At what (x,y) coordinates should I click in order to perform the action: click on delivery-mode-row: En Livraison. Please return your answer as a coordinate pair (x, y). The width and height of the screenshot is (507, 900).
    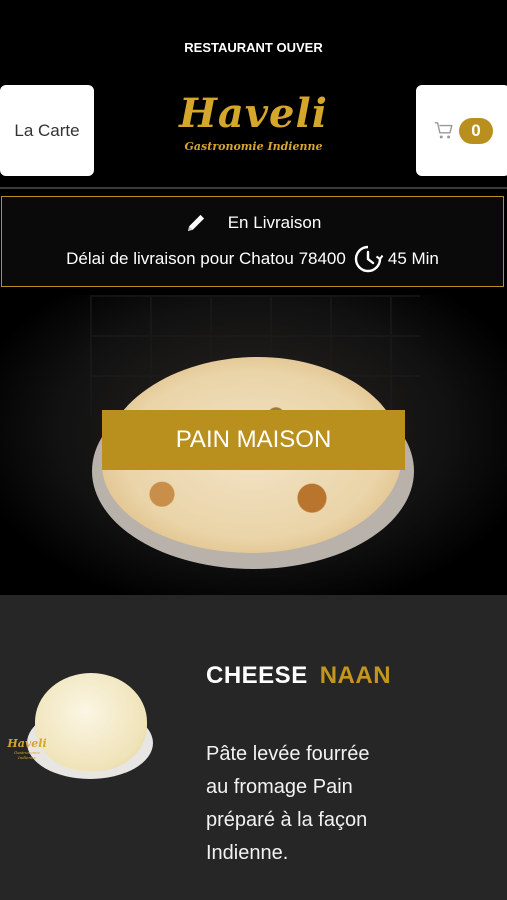
    Looking at the image, I should click on (252, 223).